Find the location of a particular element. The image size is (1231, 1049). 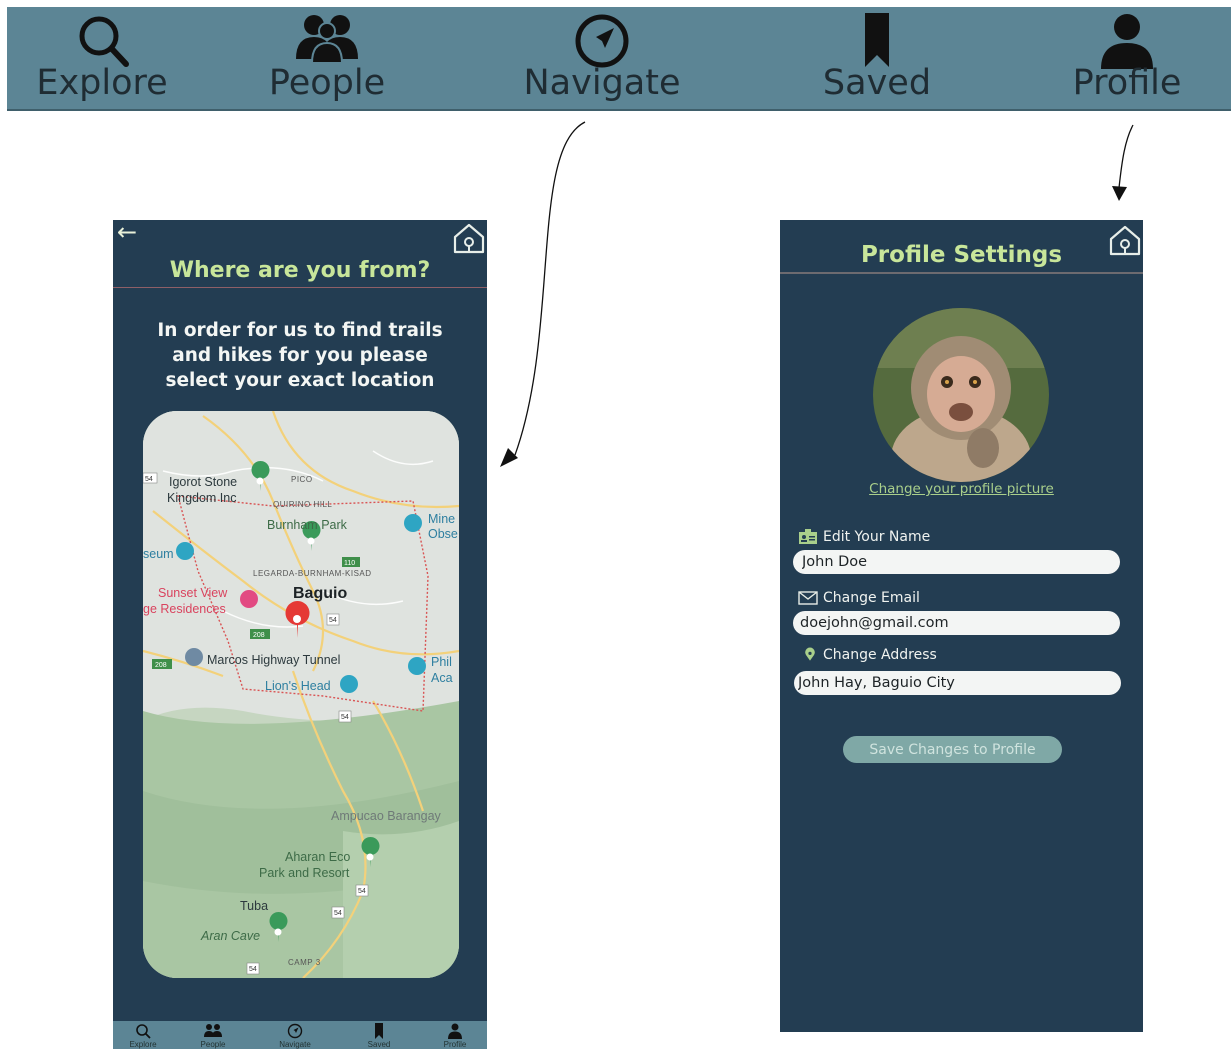

bottom-nav-label: Saved is located at coordinates (379, 1044).